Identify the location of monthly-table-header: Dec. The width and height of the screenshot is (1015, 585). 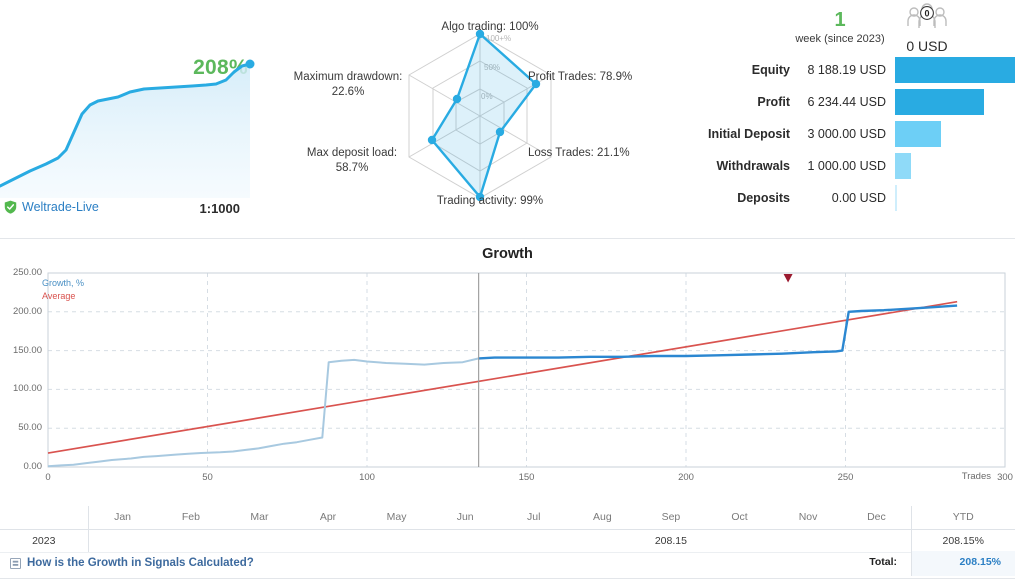
(876, 518).